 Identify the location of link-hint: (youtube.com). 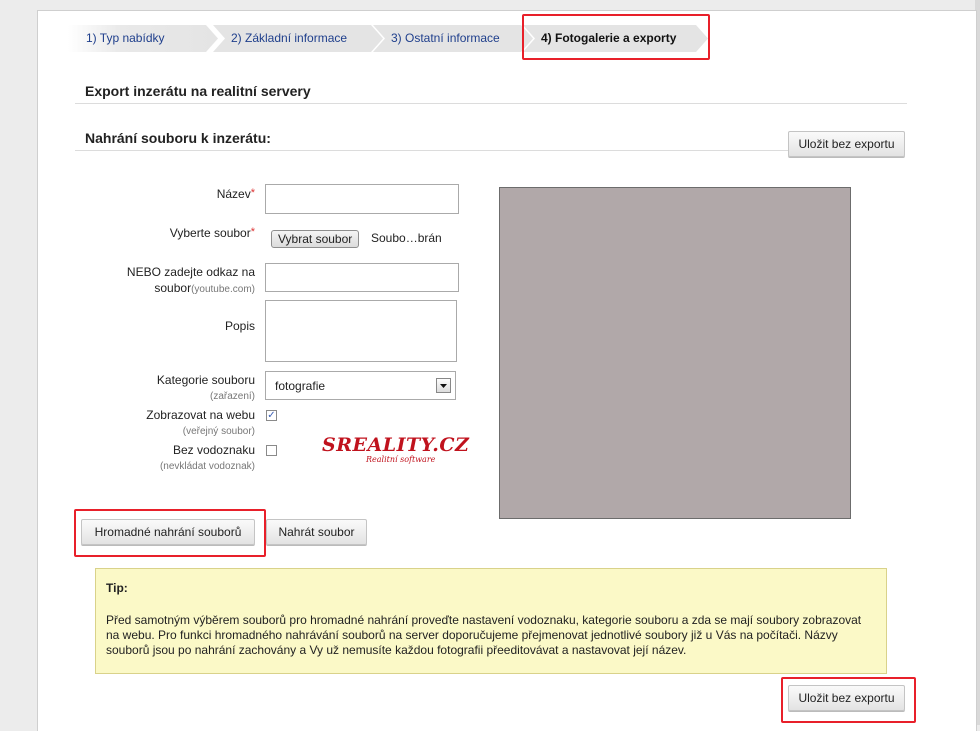
(223, 289).